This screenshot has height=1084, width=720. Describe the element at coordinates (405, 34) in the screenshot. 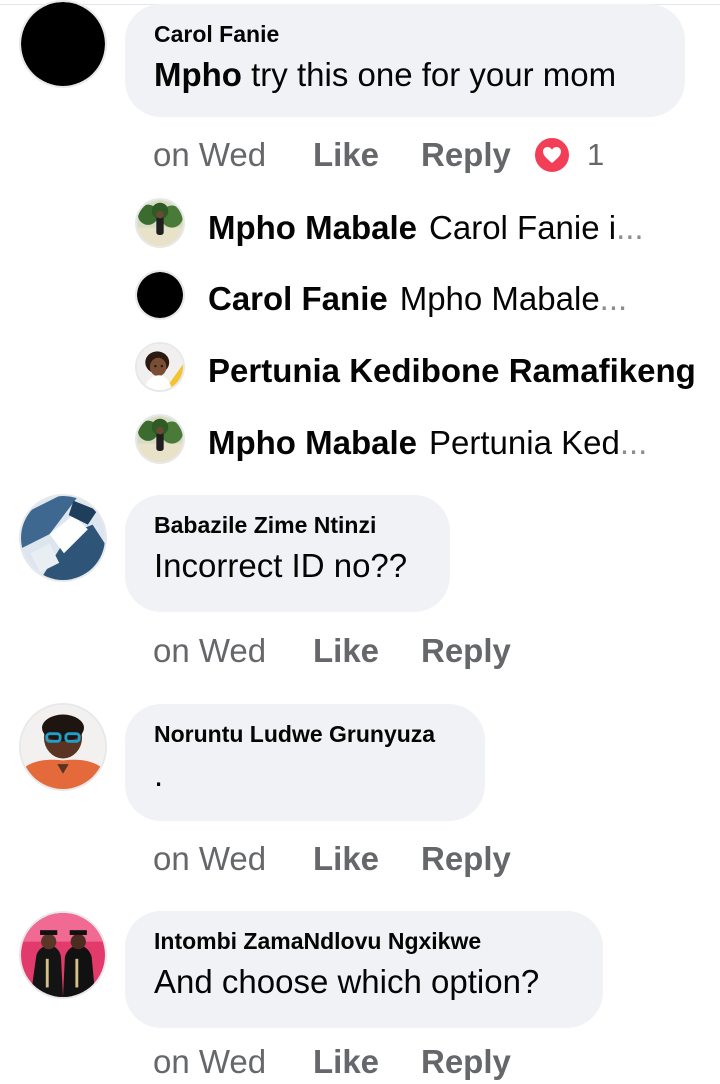

I see `comment-author: Carol Fanie` at that location.